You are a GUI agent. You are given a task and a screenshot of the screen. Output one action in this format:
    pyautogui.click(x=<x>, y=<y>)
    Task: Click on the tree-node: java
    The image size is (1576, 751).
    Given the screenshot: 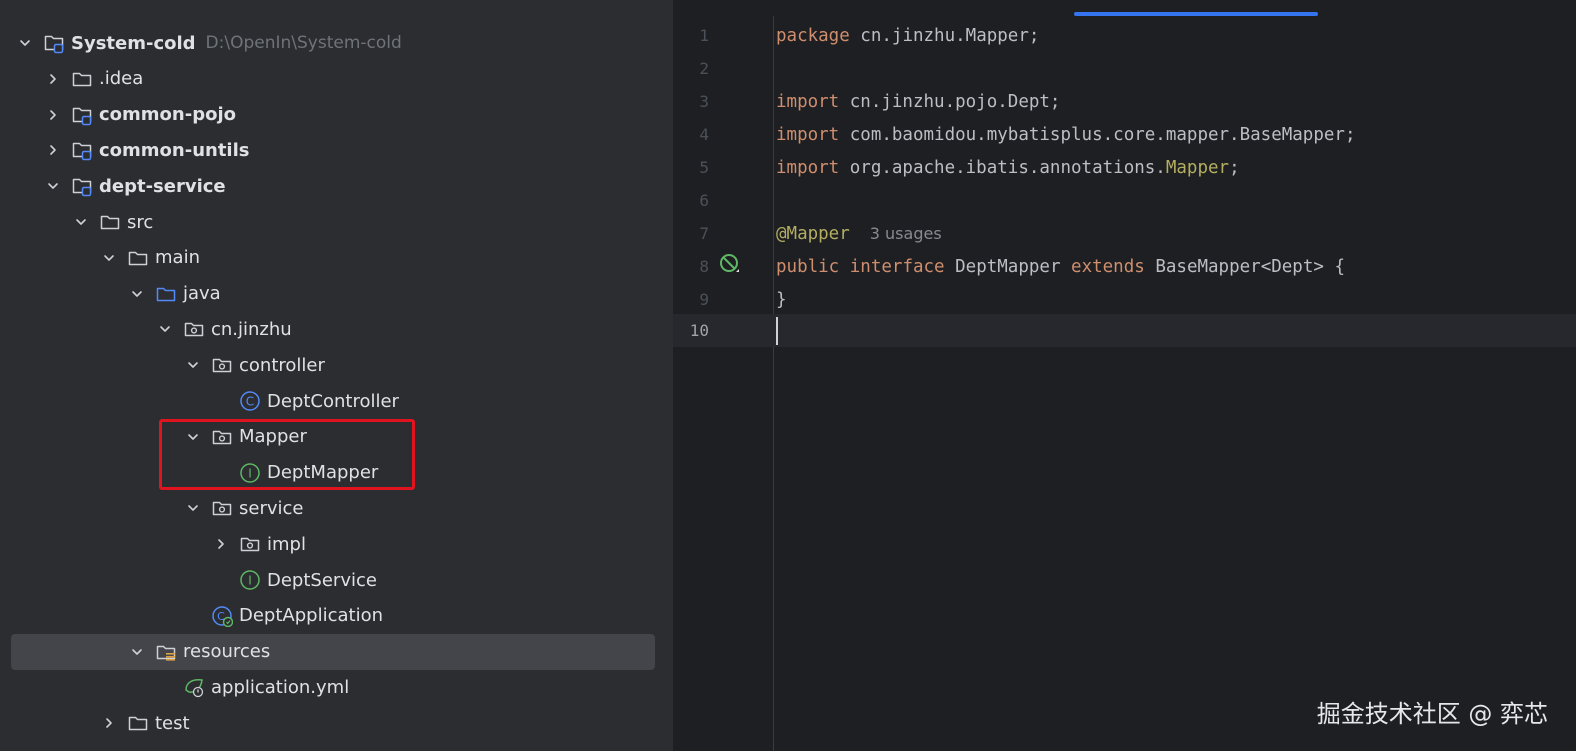 What is the action you would take?
    pyautogui.click(x=336, y=294)
    